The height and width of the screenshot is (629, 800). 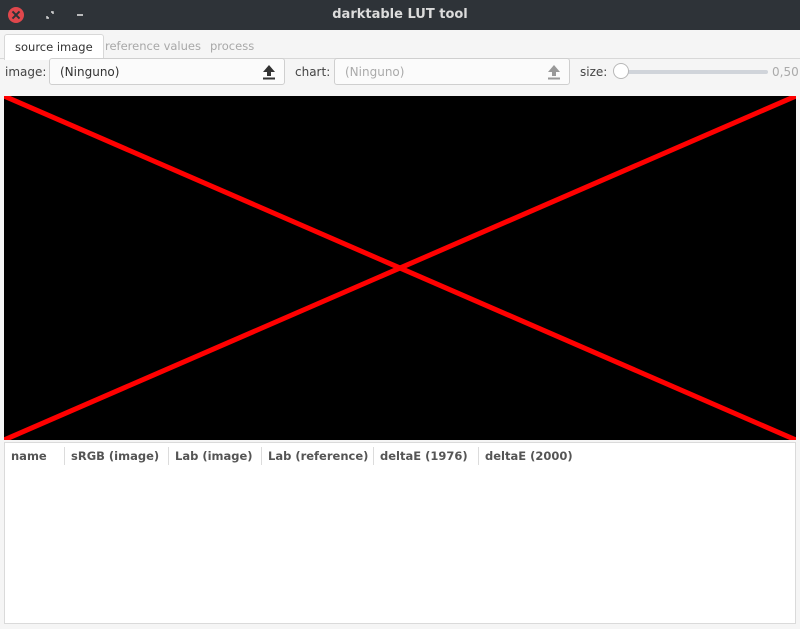 What do you see at coordinates (232, 46) in the screenshot?
I see `tab-process: process` at bounding box center [232, 46].